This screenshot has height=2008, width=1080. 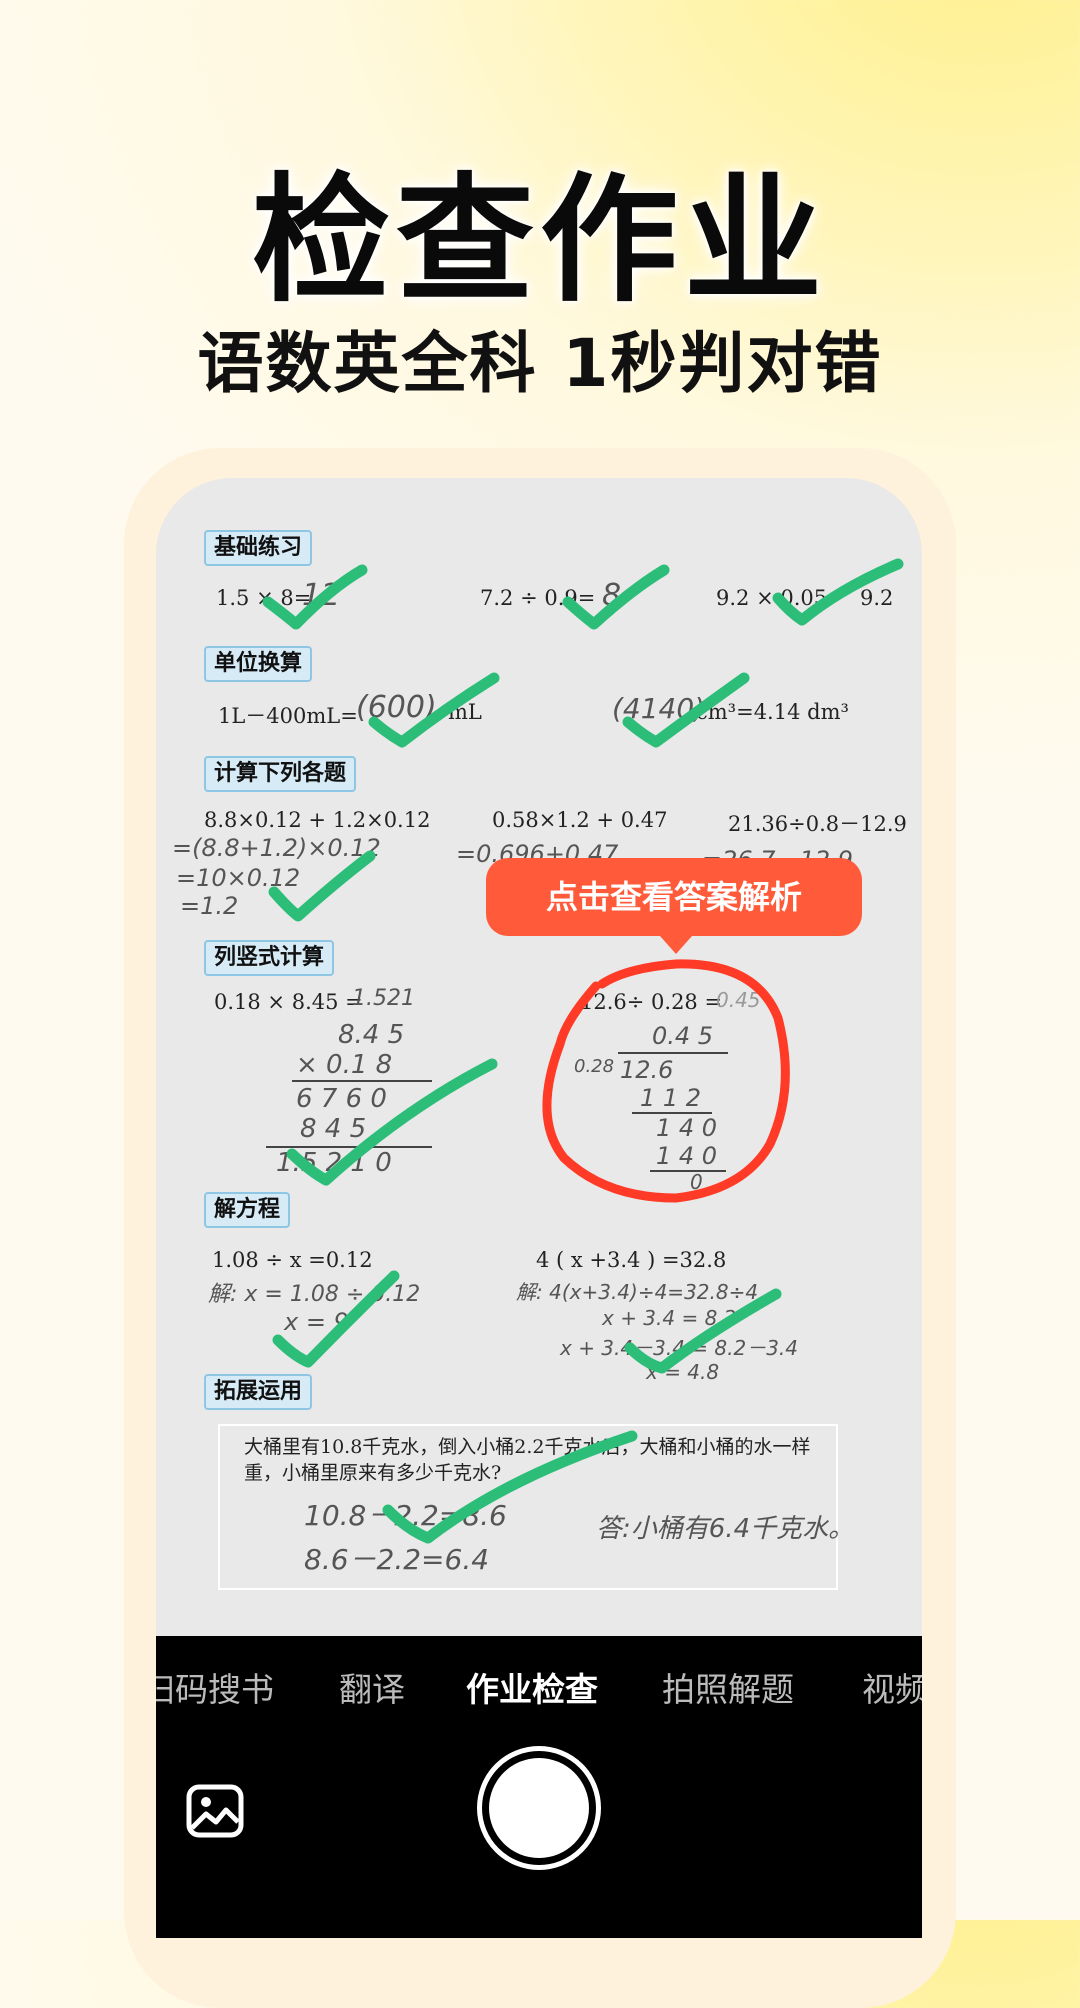 What do you see at coordinates (314, 1294) in the screenshot?
I see `handwritten-step: 解: x = 1.08 ÷ 0.12` at bounding box center [314, 1294].